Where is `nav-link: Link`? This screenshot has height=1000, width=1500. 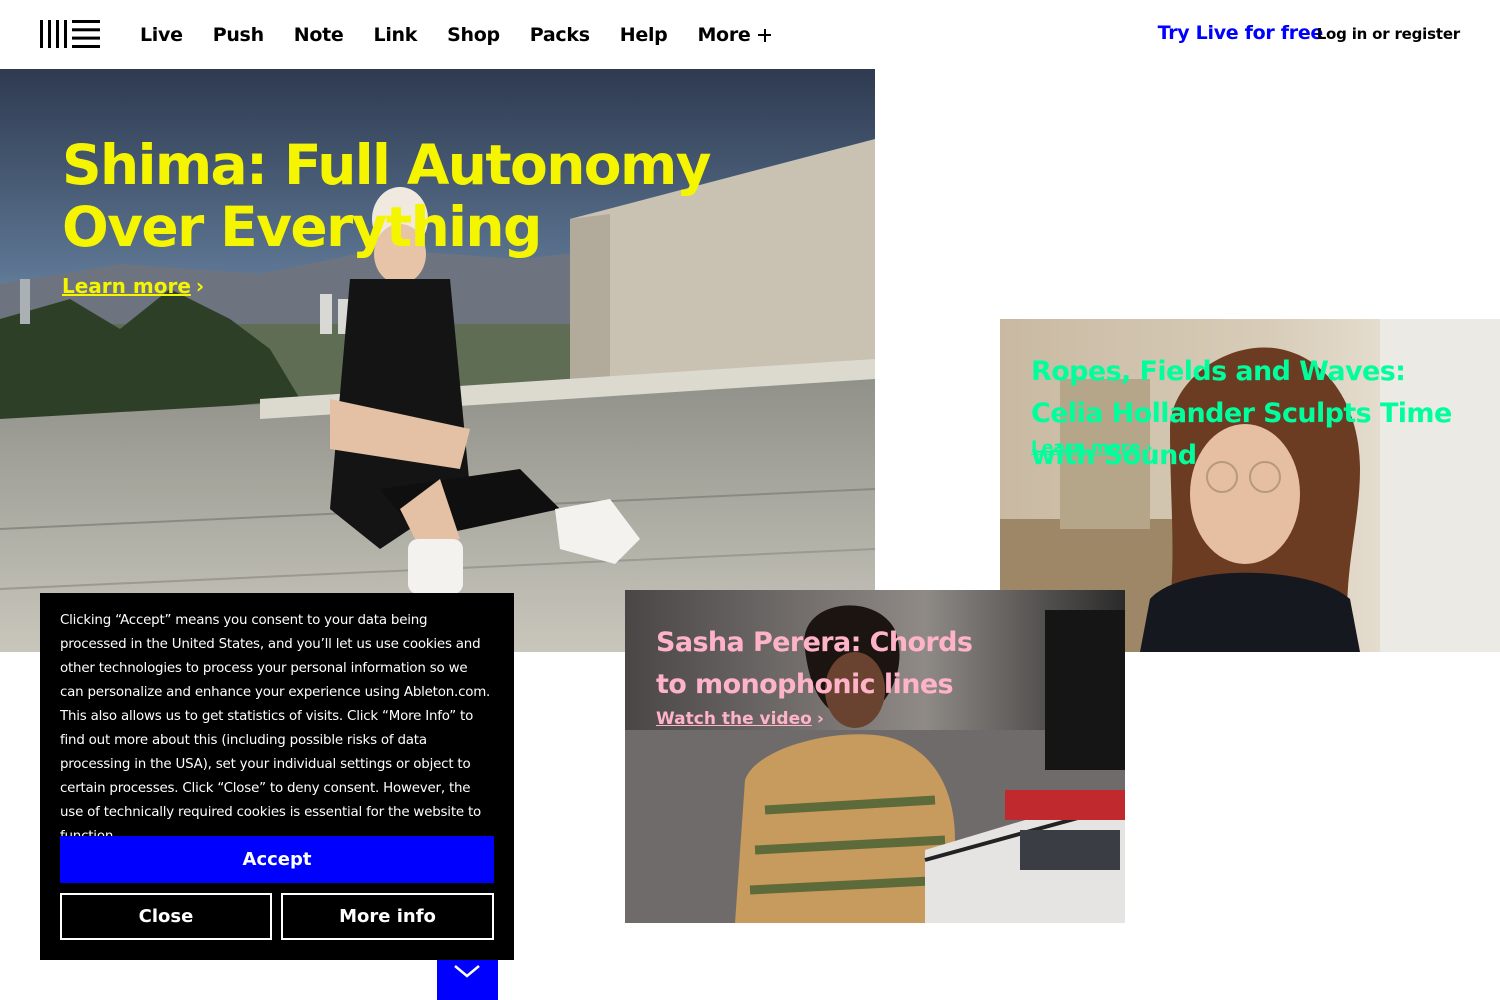 nav-link: Link is located at coordinates (396, 35).